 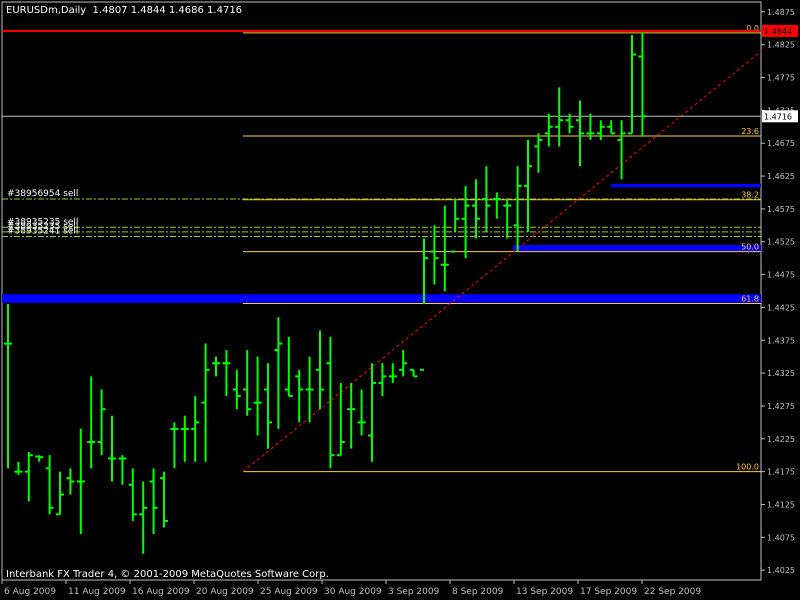 I want to click on time-axis-label: 25 Aug 2009, so click(x=289, y=592).